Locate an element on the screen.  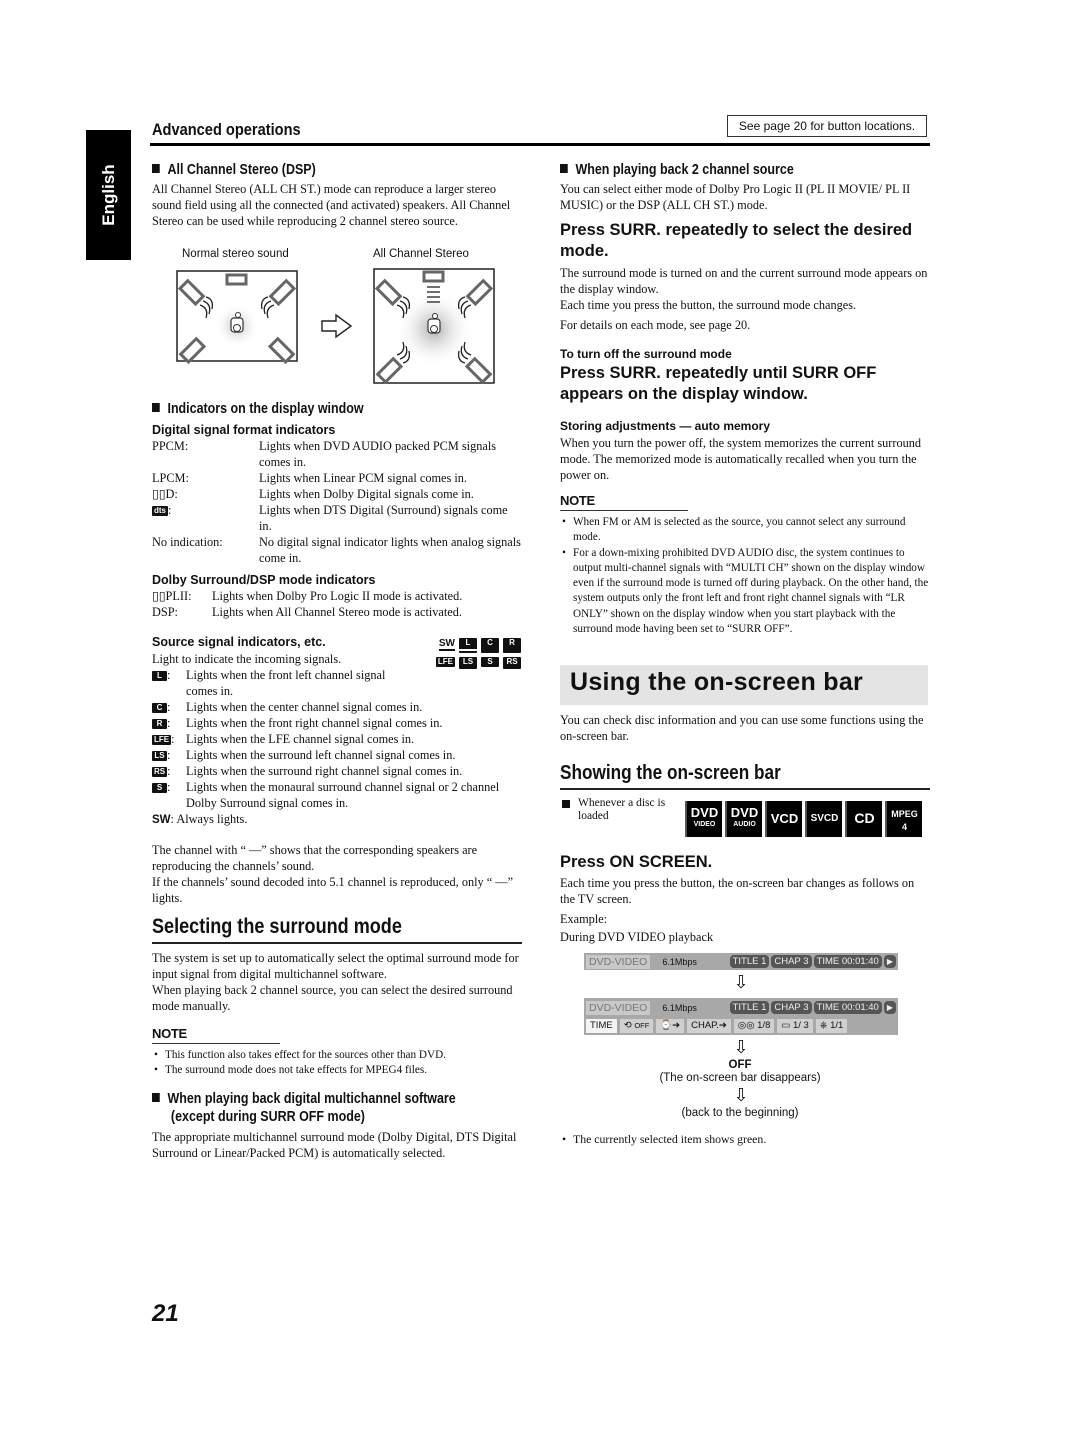
header-rule is located at coordinates (540, 144).